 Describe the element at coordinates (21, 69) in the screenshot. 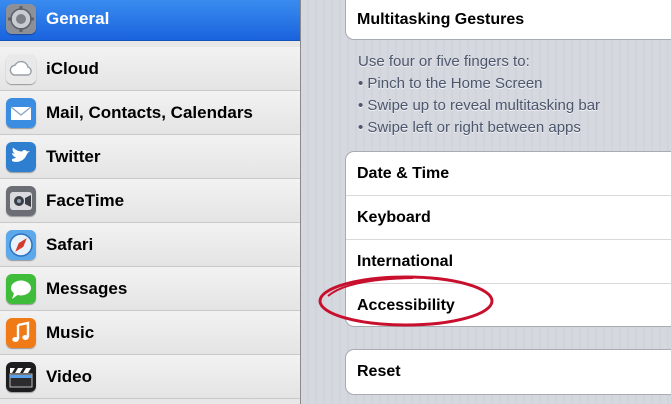

I see `cloud-icon` at that location.